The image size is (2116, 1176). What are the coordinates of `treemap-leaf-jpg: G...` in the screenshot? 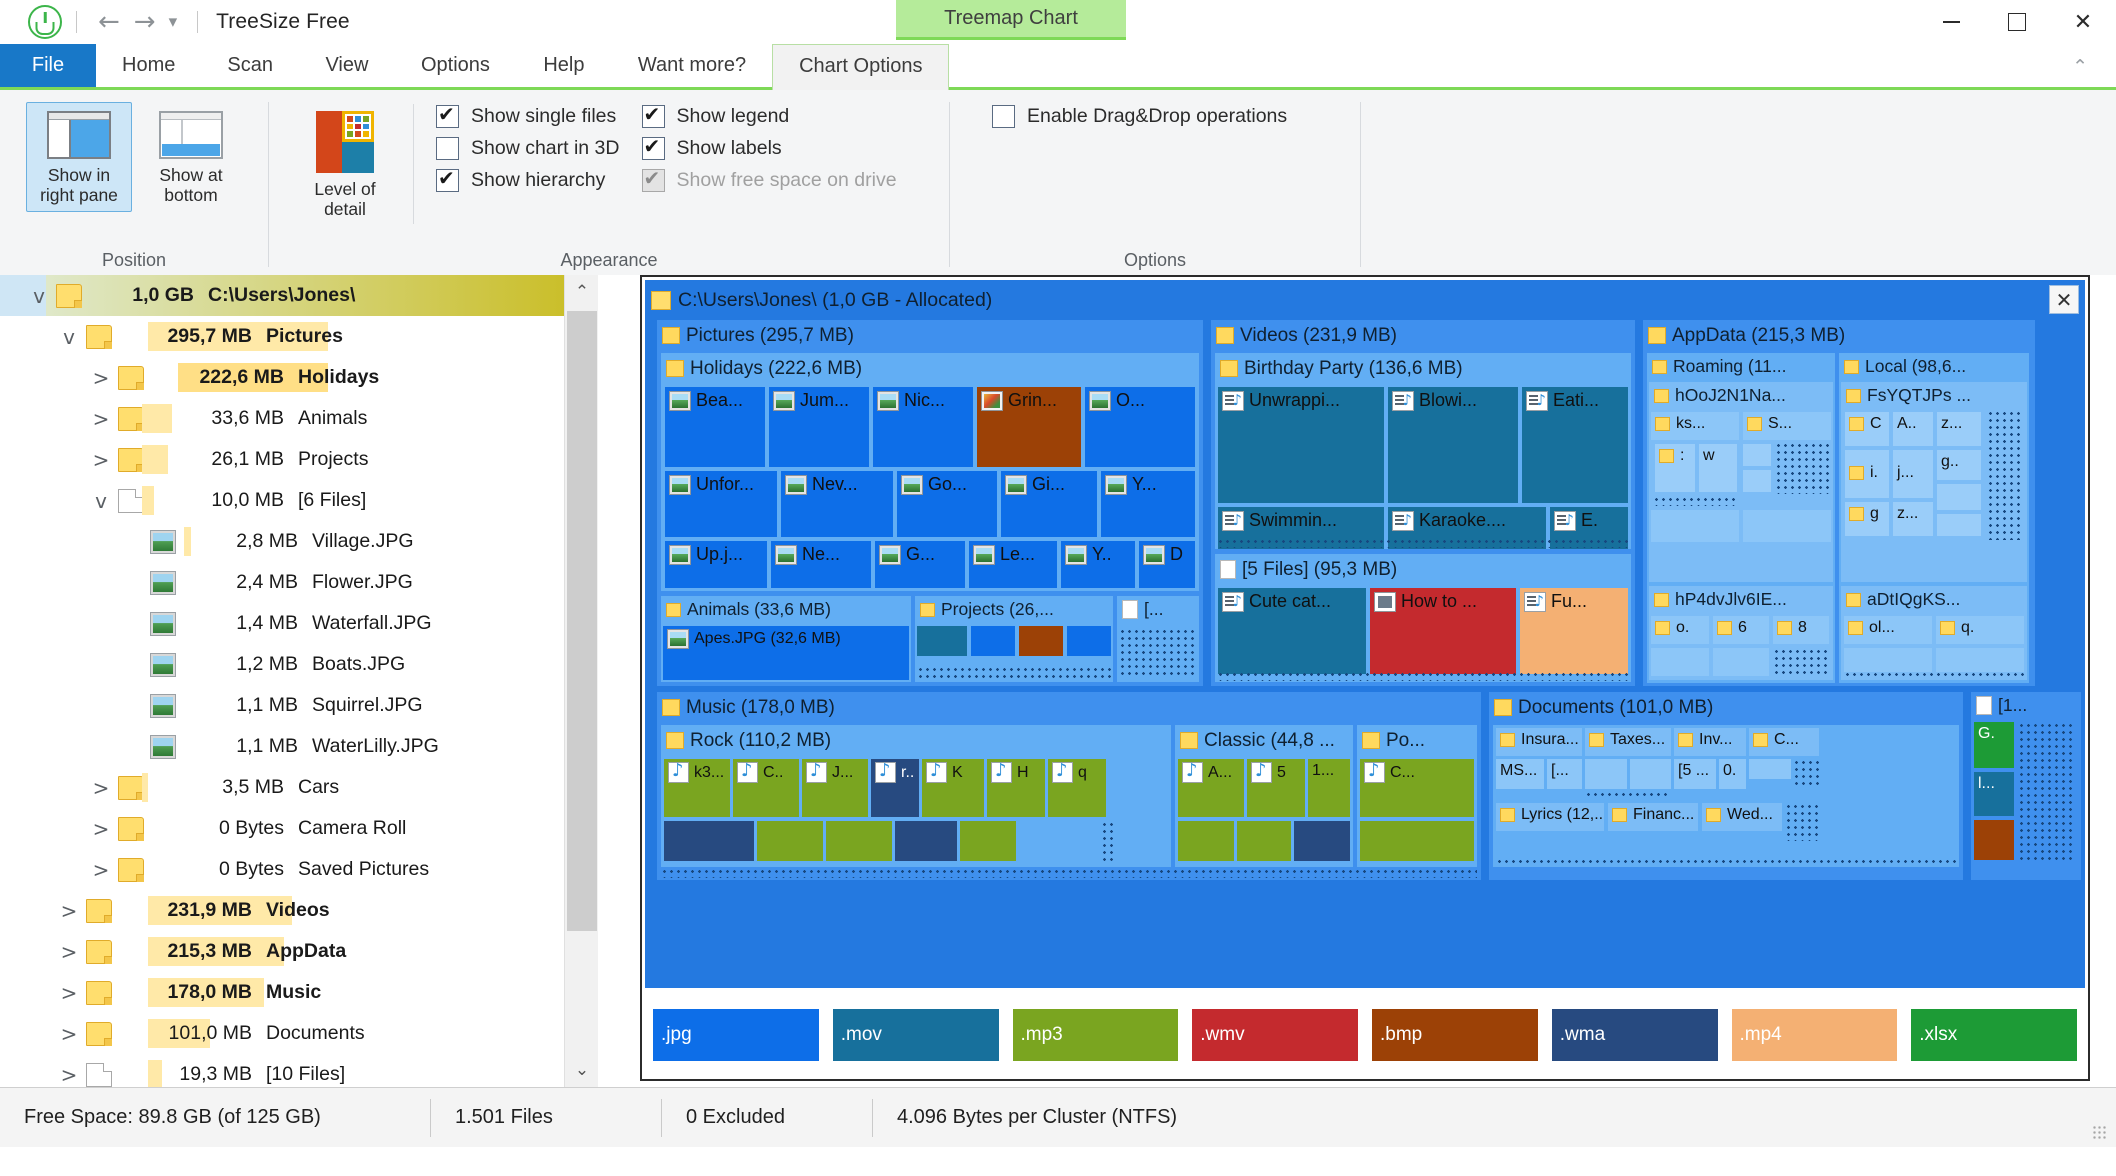 It's located at (920, 564).